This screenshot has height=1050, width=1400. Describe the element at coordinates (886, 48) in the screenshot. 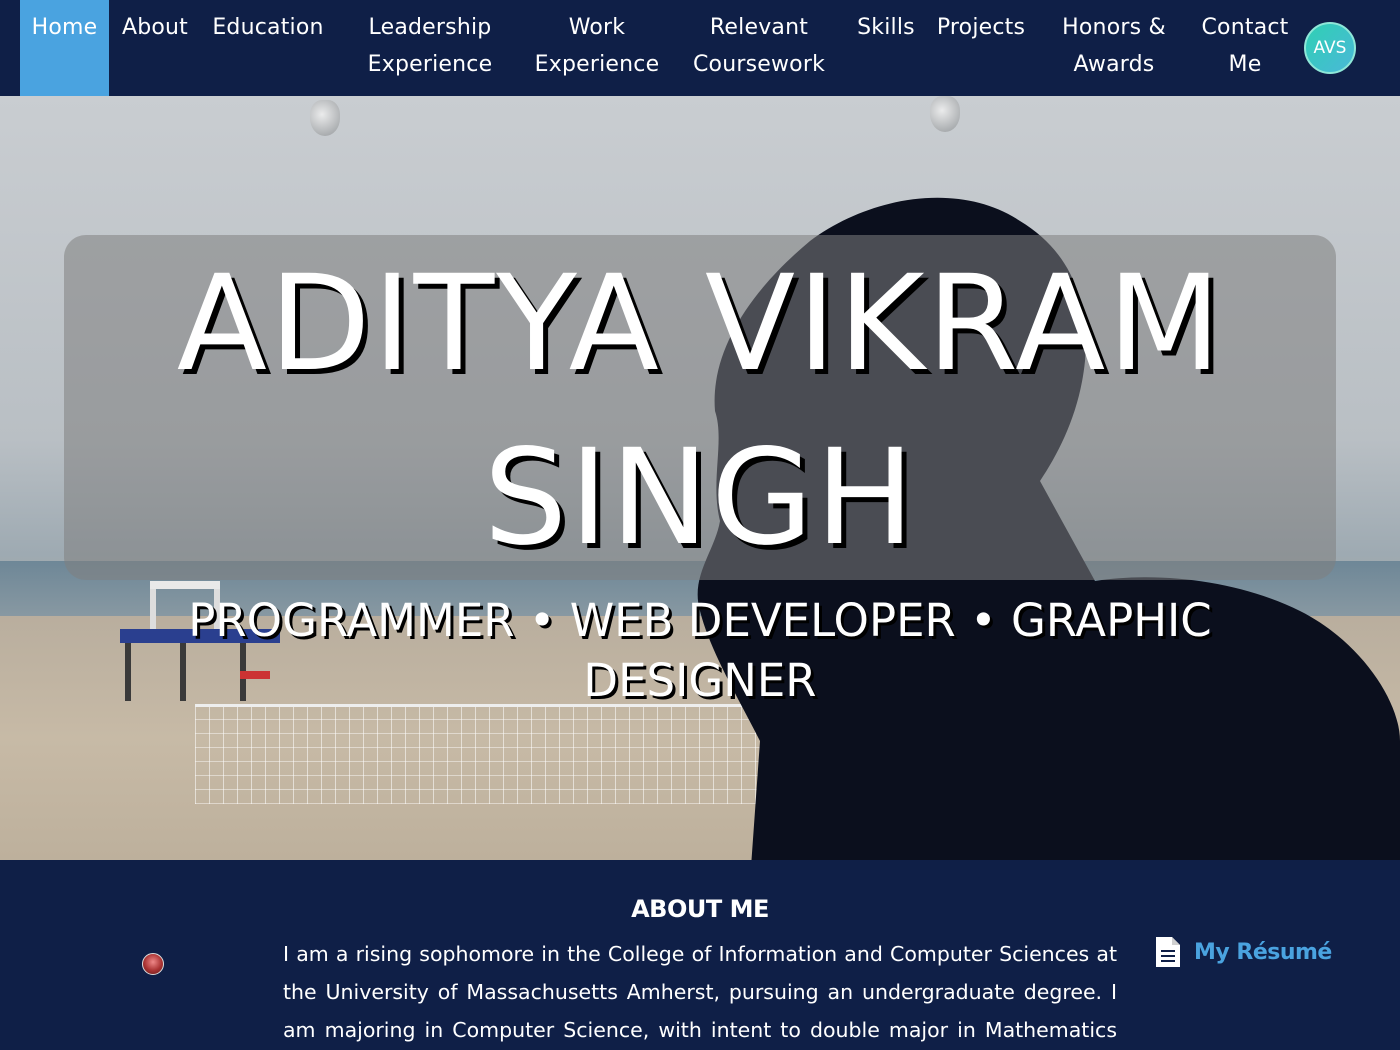

I see `nav-item-skills: Skills` at that location.